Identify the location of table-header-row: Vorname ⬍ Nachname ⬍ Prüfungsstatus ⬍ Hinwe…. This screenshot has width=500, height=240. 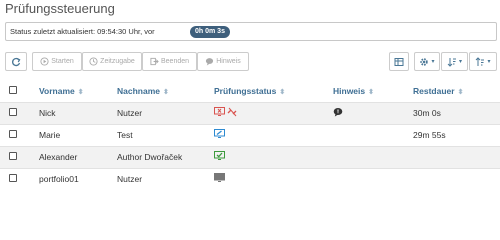
(250, 91).